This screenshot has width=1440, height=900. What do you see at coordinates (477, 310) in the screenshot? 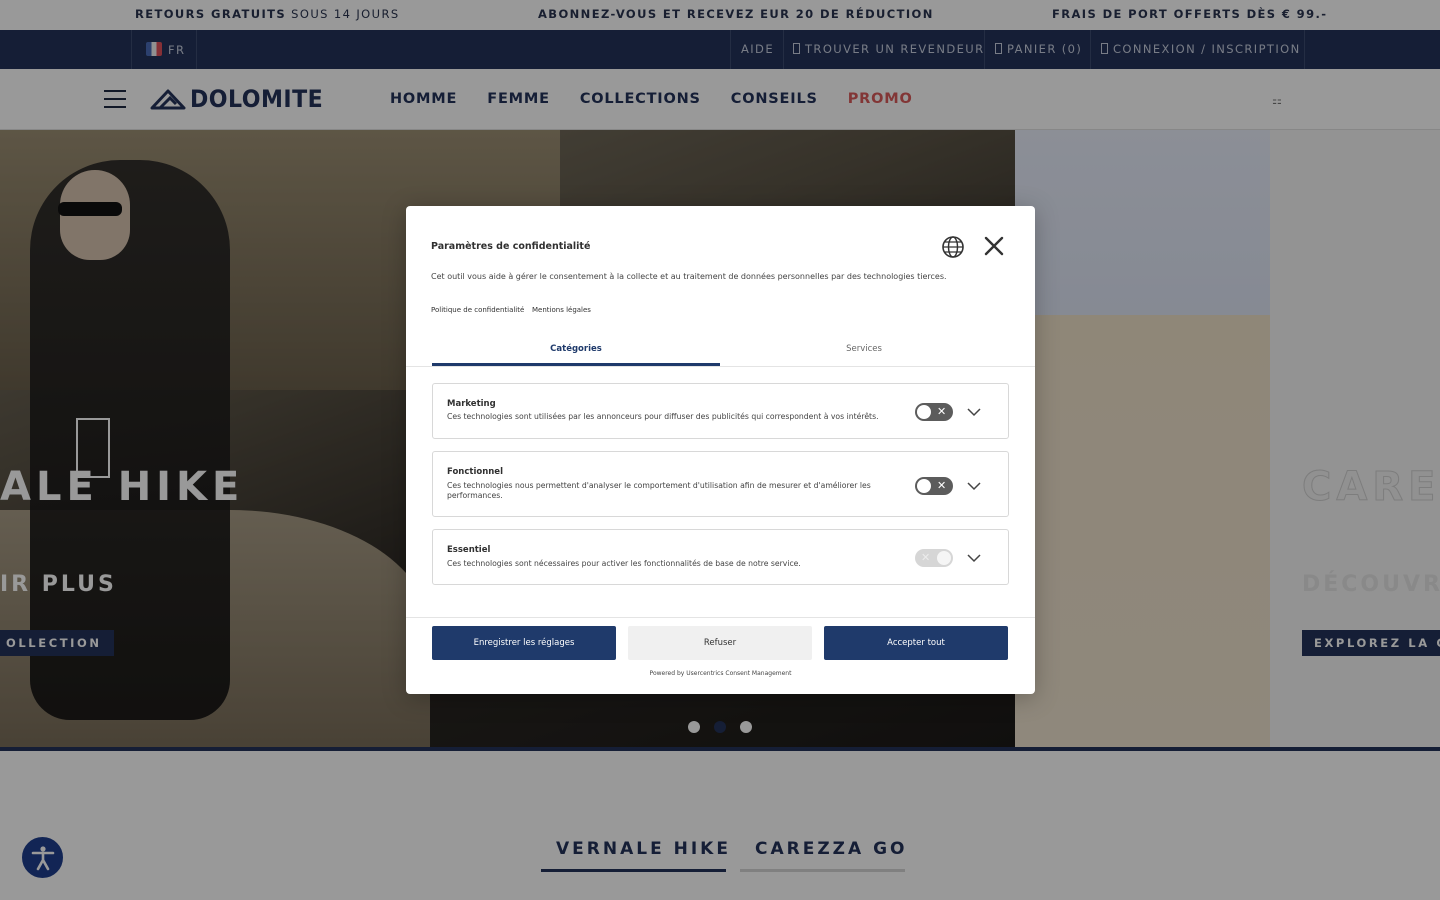
I see `privacy-policy-link: Politique de confidentialité` at bounding box center [477, 310].